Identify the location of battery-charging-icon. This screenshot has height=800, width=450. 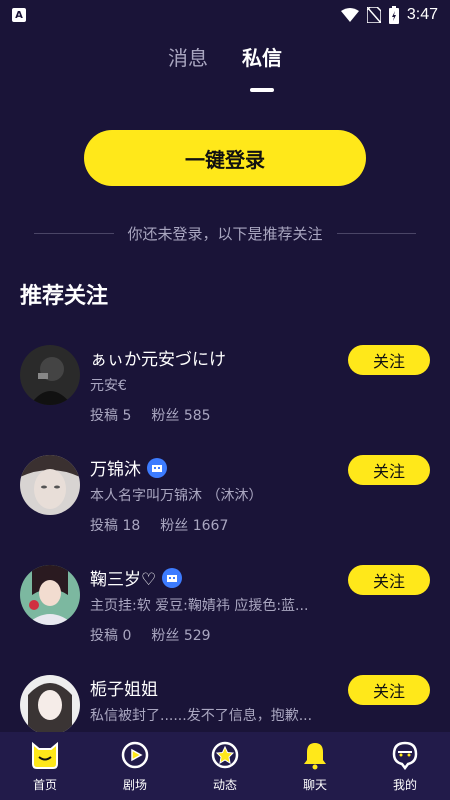
(393, 15).